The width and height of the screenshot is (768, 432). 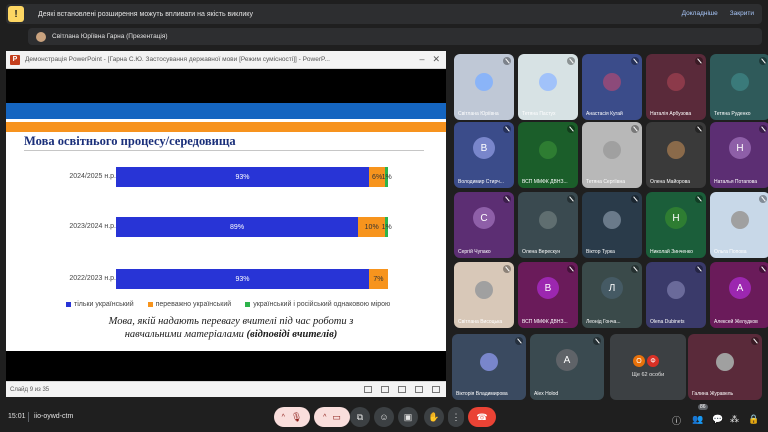 I want to click on data-label: 7%, so click(x=378, y=279).